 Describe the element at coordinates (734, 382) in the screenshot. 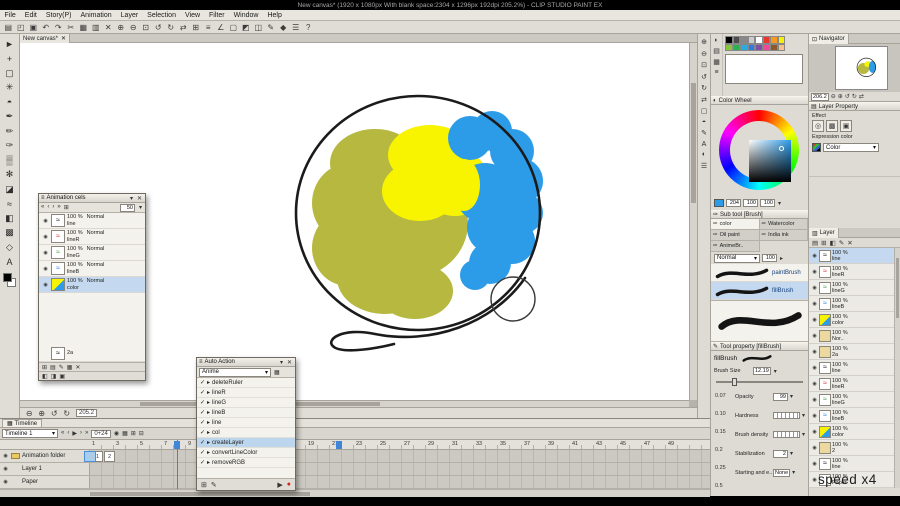

I see `slider-handle` at that location.